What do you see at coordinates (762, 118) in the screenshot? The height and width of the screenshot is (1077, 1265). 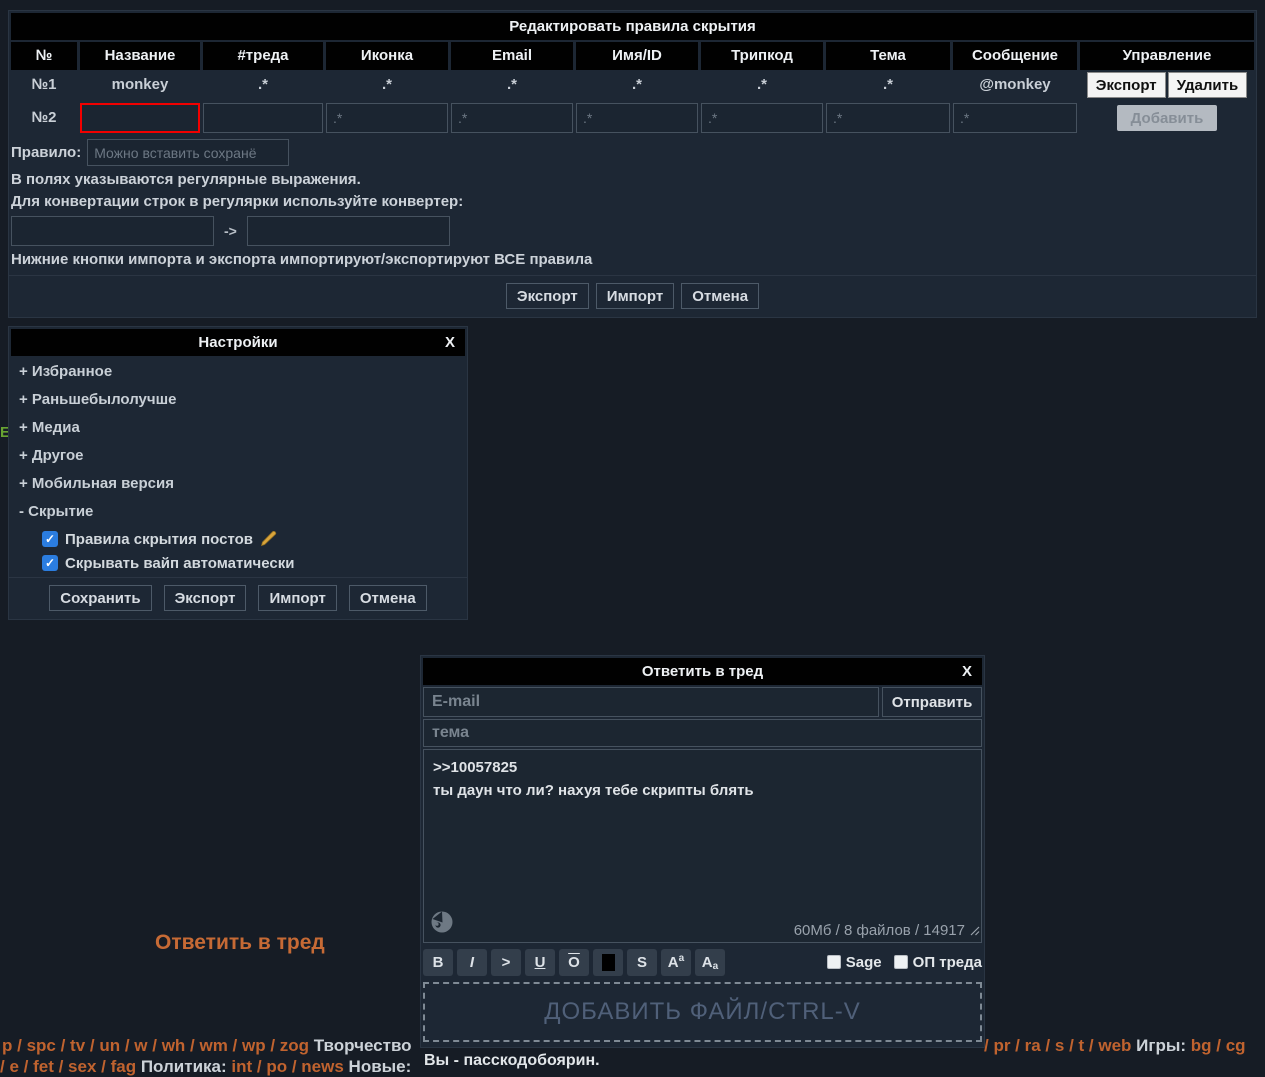 I see `new-rule-tripcode-input` at bounding box center [762, 118].